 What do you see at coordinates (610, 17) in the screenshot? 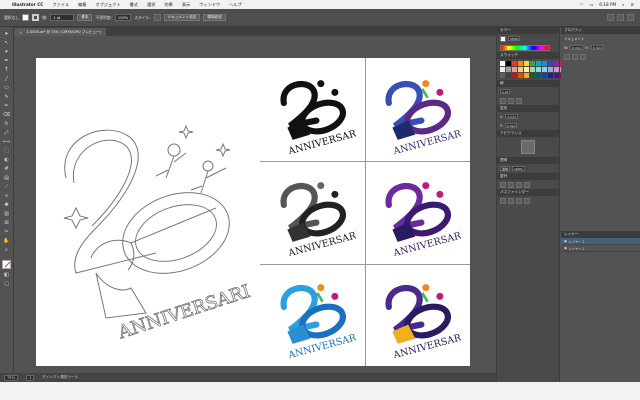
I see `arrange-icon` at bounding box center [610, 17].